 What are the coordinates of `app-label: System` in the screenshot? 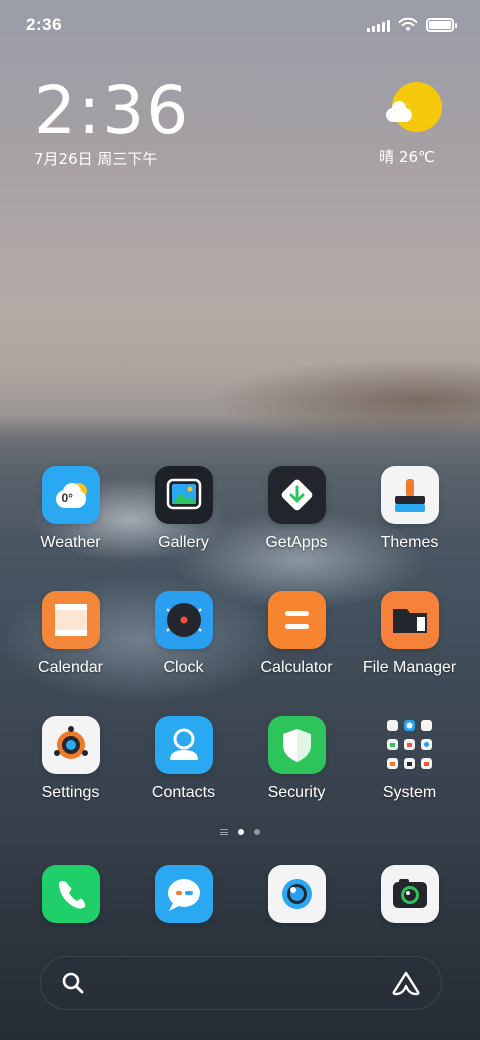 It's located at (409, 792).